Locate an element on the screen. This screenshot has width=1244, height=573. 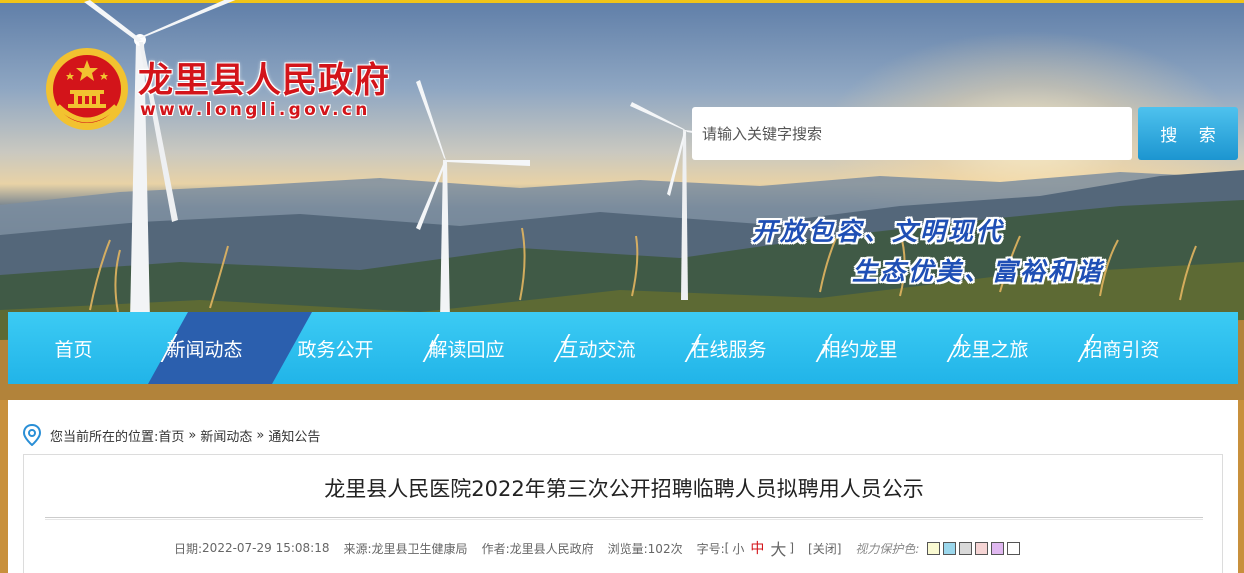
nav-item-news: 新闻动态 is located at coordinates (204, 348).